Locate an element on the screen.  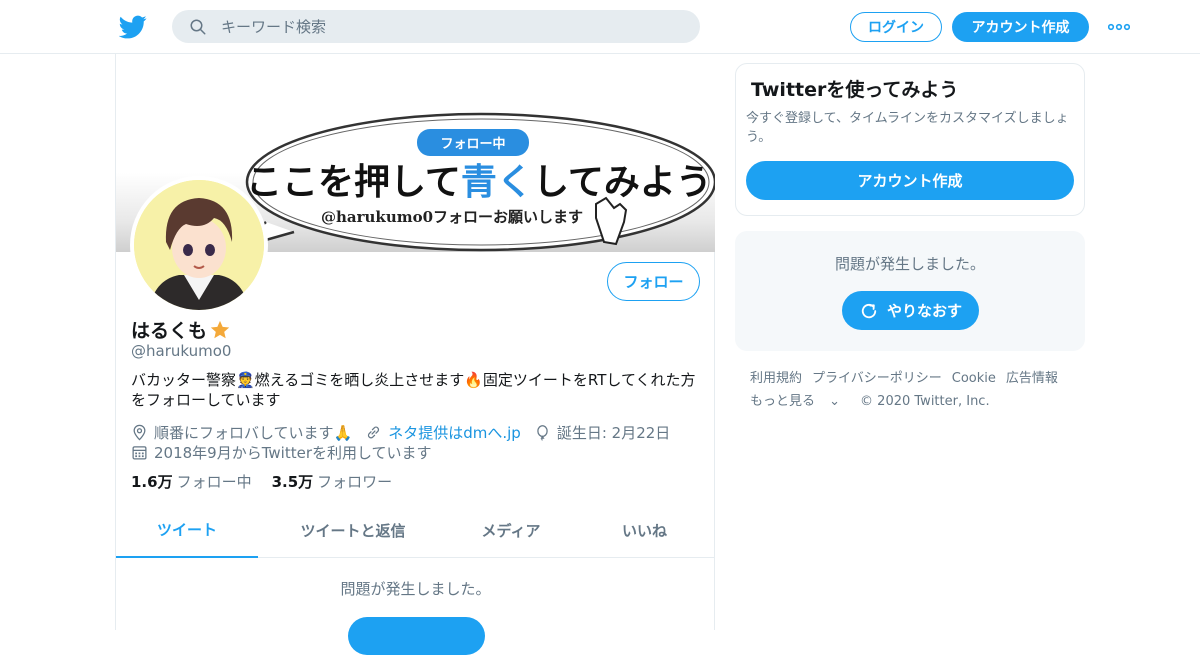
star-icon is located at coordinates (220, 329).